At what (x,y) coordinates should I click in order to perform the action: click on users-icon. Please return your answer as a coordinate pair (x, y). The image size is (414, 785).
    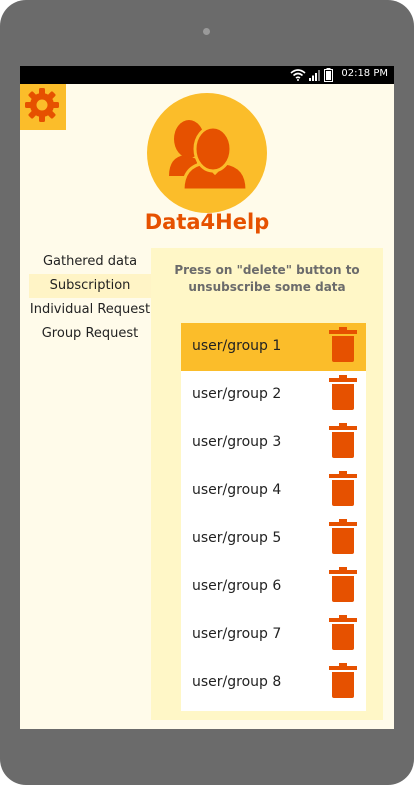
    Looking at the image, I should click on (209, 156).